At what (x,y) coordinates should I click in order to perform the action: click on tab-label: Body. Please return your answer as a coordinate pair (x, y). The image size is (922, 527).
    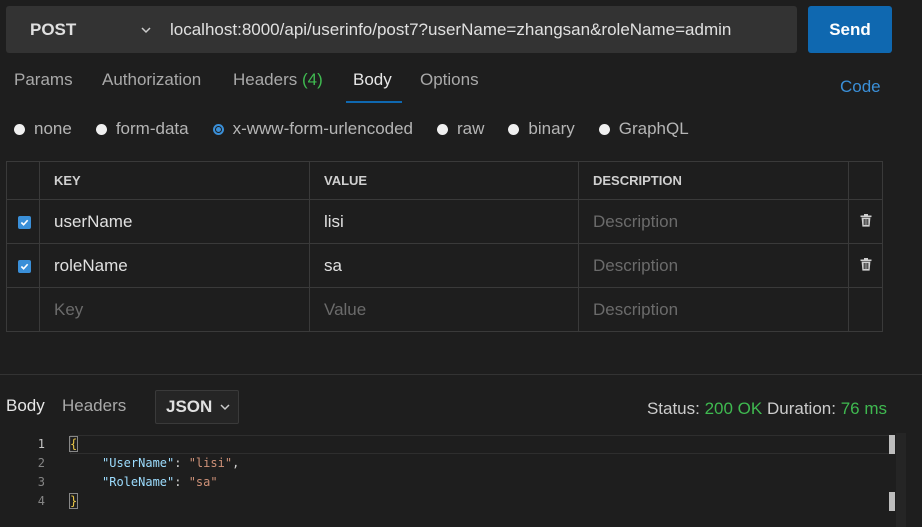
    Looking at the image, I should click on (372, 79).